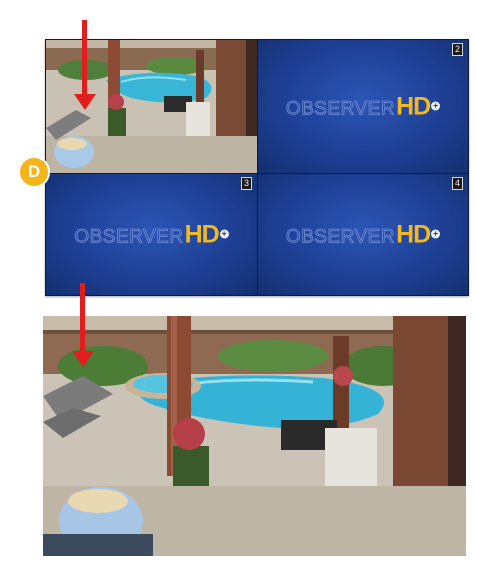  Describe the element at coordinates (457, 49) in the screenshot. I see `channel-2-number: 2` at that location.